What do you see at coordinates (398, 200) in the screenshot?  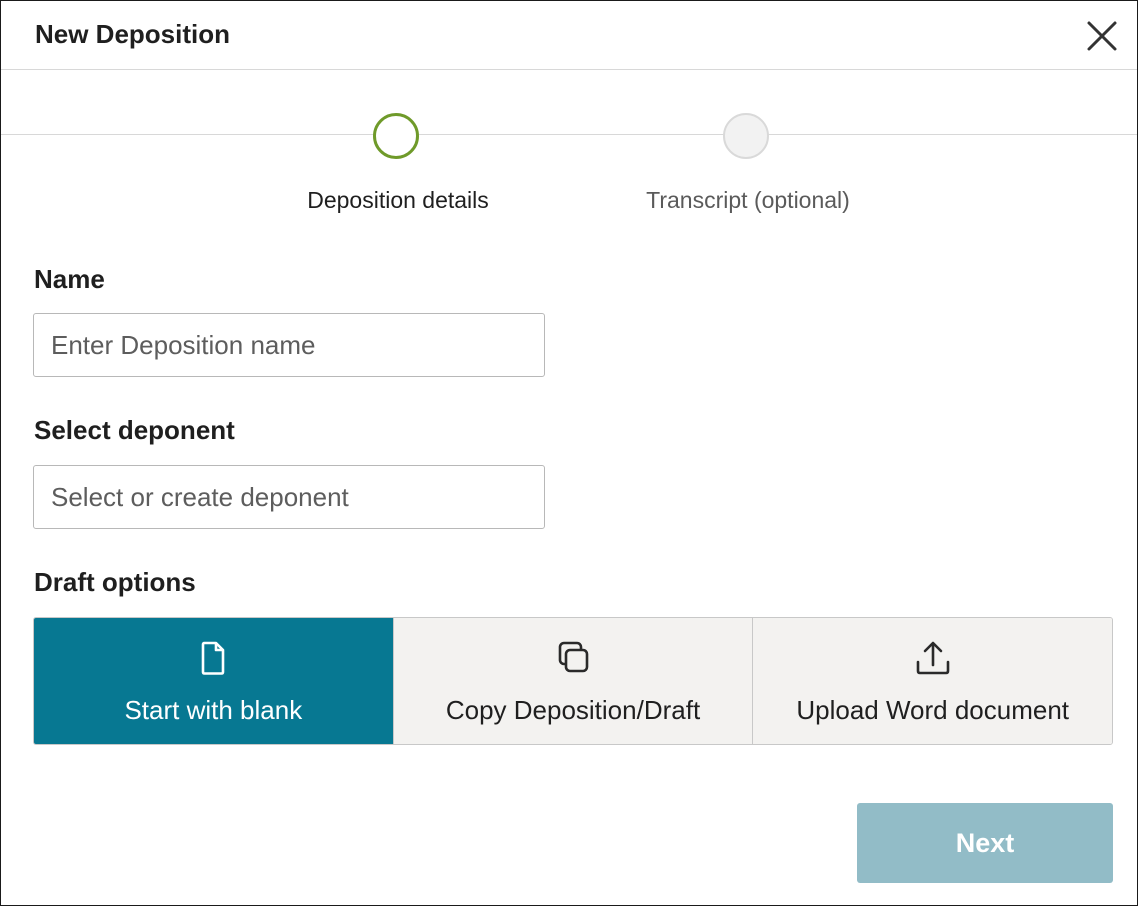 I see `step-label-deposition-details: Deposition details` at bounding box center [398, 200].